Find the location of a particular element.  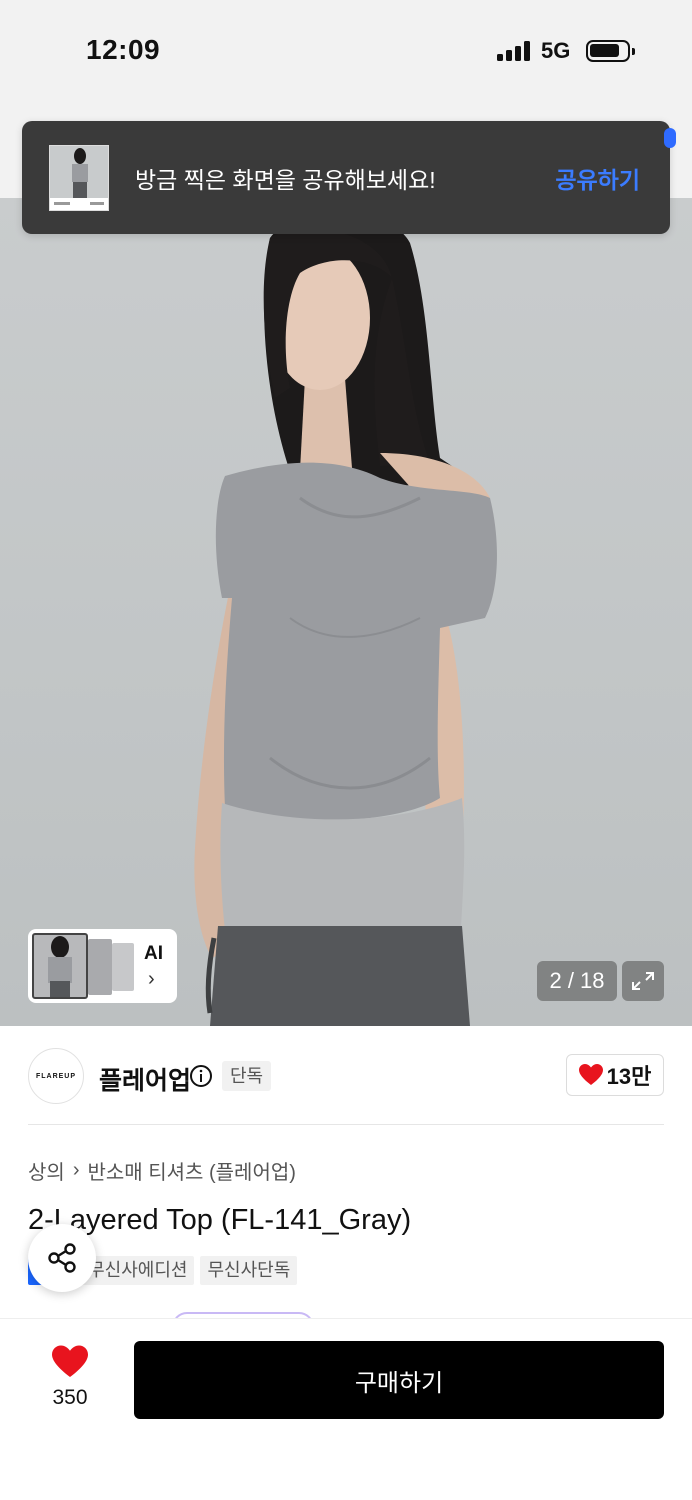

share-icon is located at coordinates (62, 1258).